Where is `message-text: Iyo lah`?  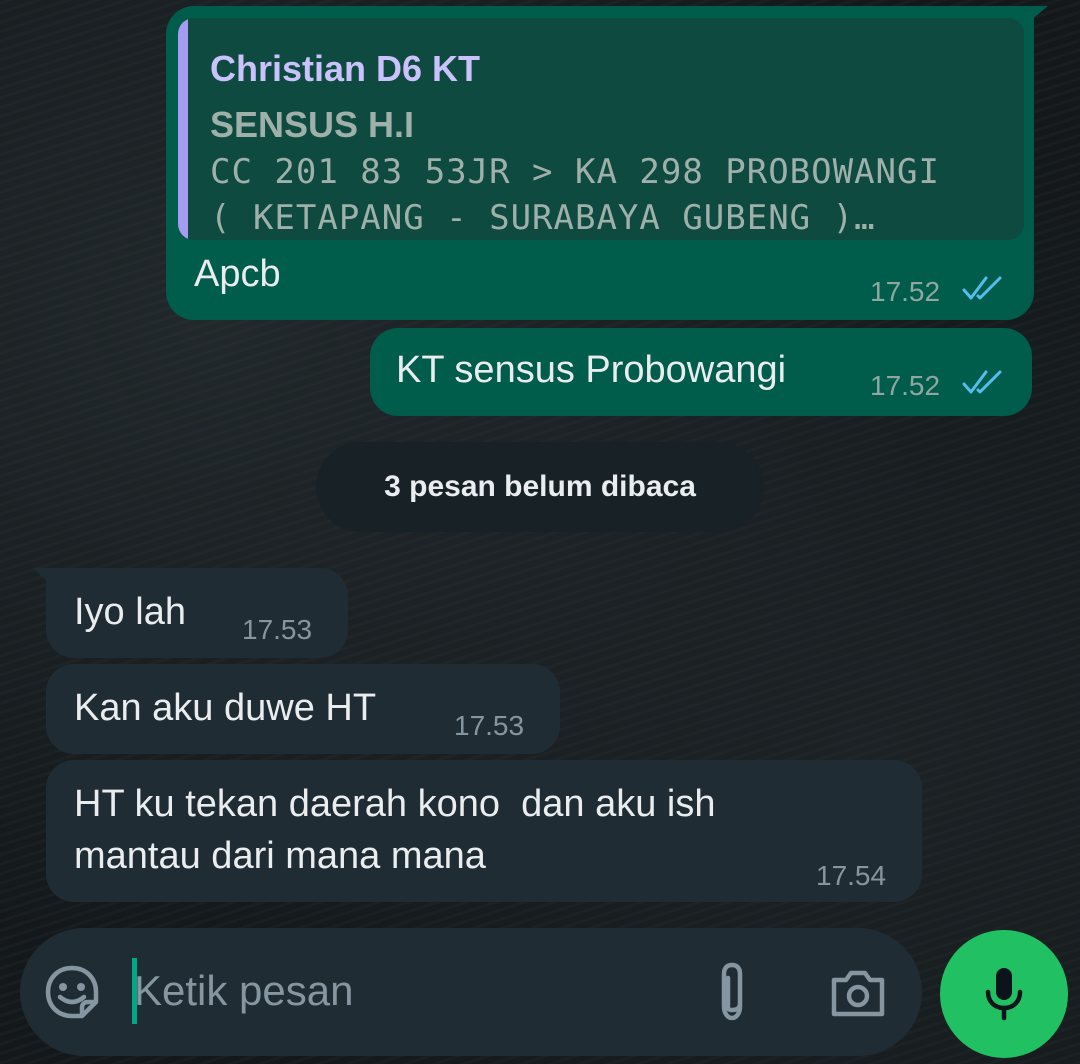 message-text: Iyo lah is located at coordinates (130, 612).